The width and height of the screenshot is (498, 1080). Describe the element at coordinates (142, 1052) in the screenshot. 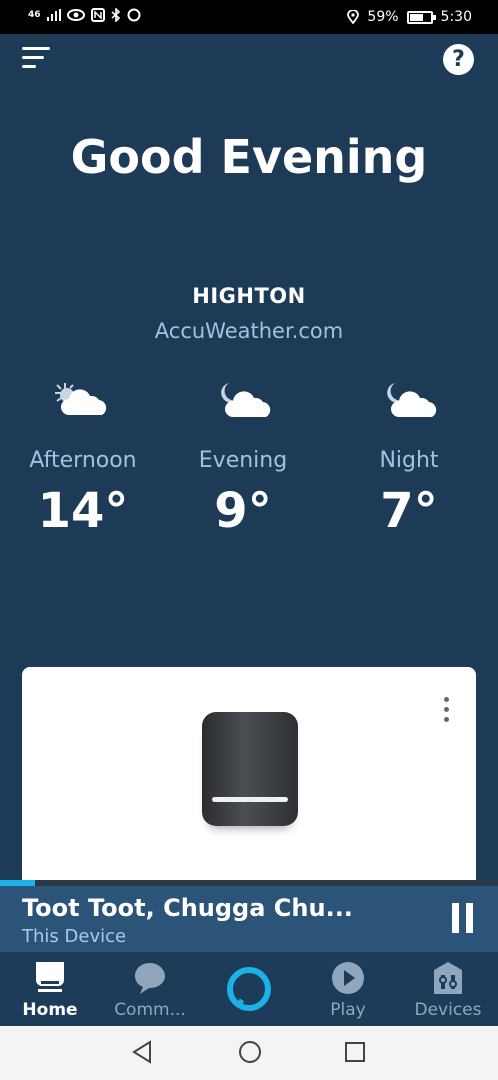

I see `back-icon` at that location.